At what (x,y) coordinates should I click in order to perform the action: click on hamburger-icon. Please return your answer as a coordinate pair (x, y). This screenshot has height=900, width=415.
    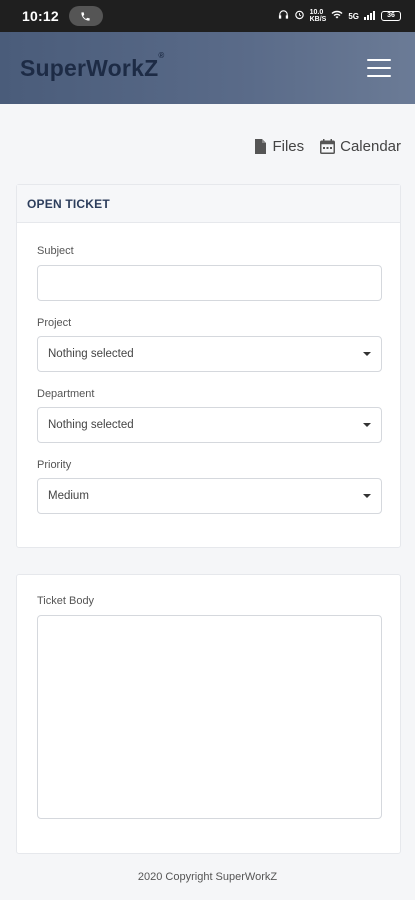
    Looking at the image, I should click on (379, 68).